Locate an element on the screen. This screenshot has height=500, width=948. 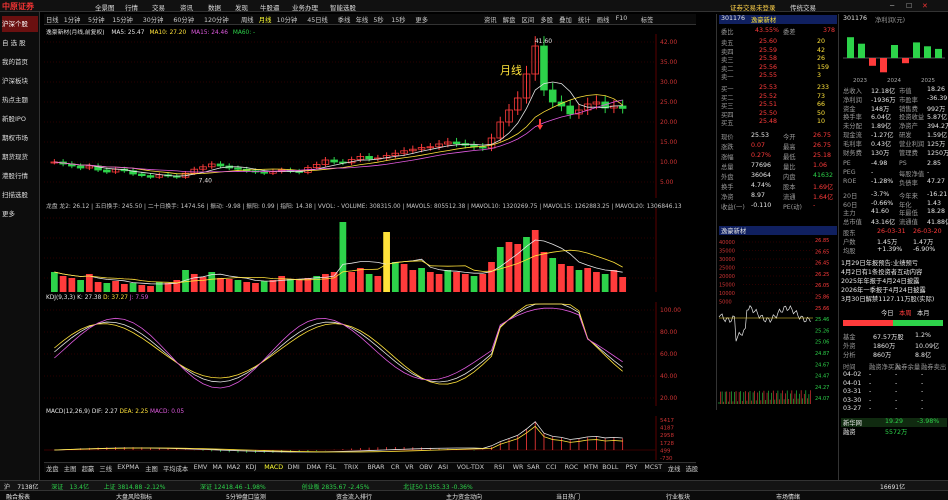
tool-button-0: 资讯 is located at coordinates (490, 19).